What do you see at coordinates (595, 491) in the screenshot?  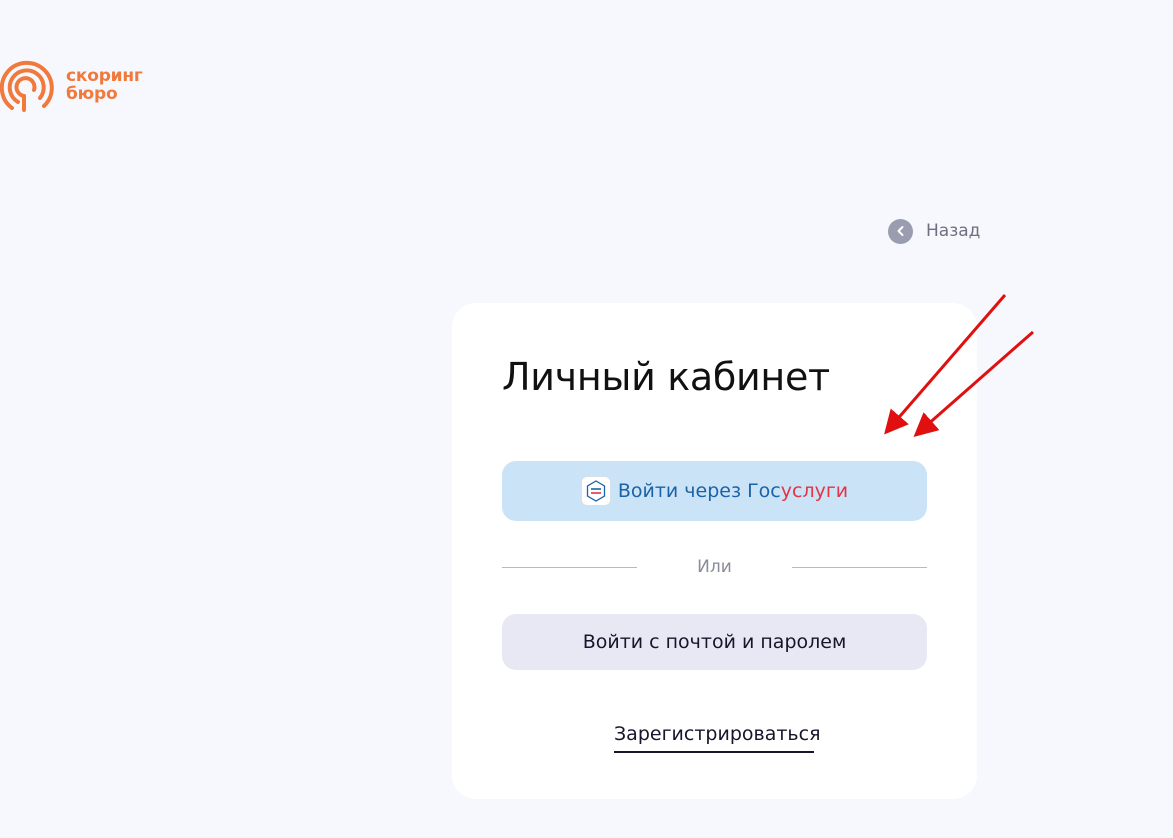 I see `gosuslugi-logo-icon` at bounding box center [595, 491].